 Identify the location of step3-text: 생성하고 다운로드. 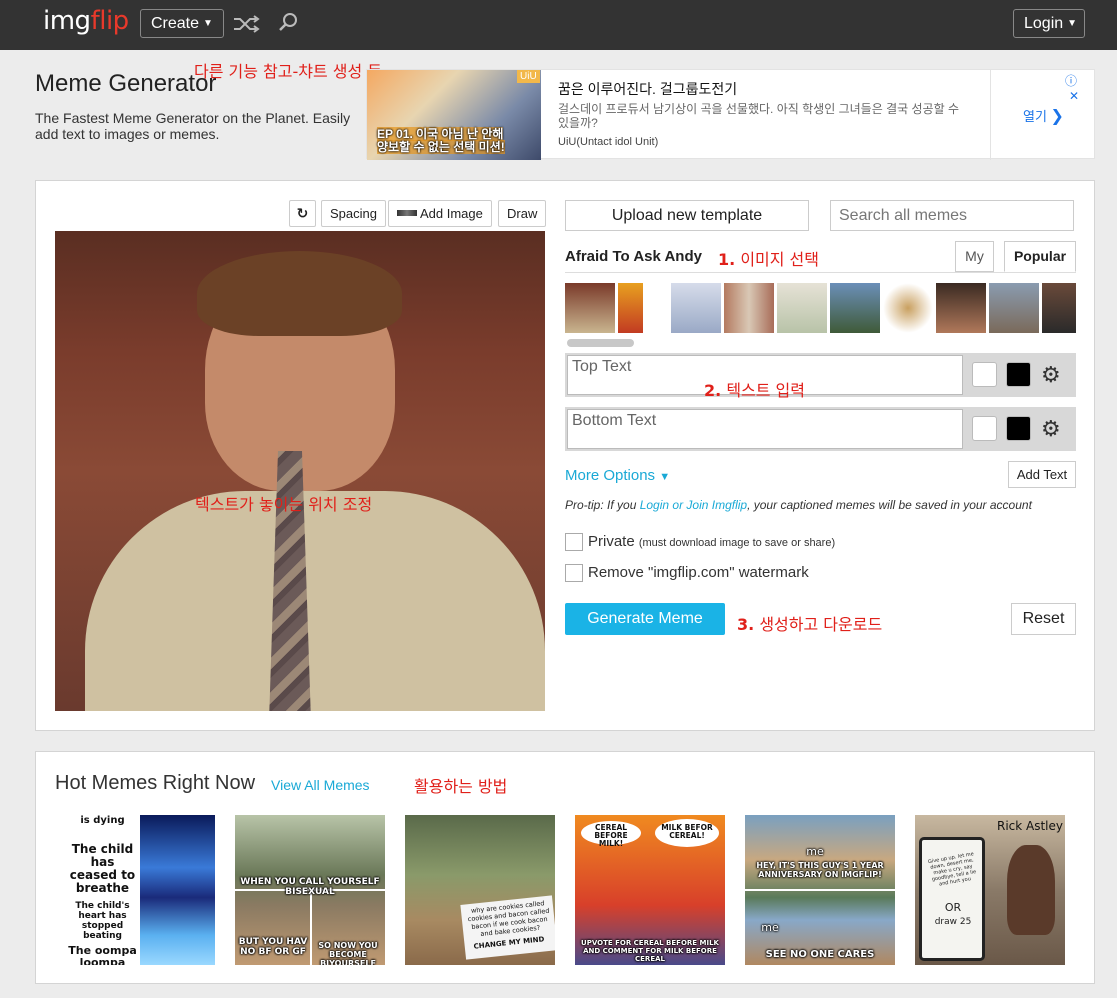
(821, 624).